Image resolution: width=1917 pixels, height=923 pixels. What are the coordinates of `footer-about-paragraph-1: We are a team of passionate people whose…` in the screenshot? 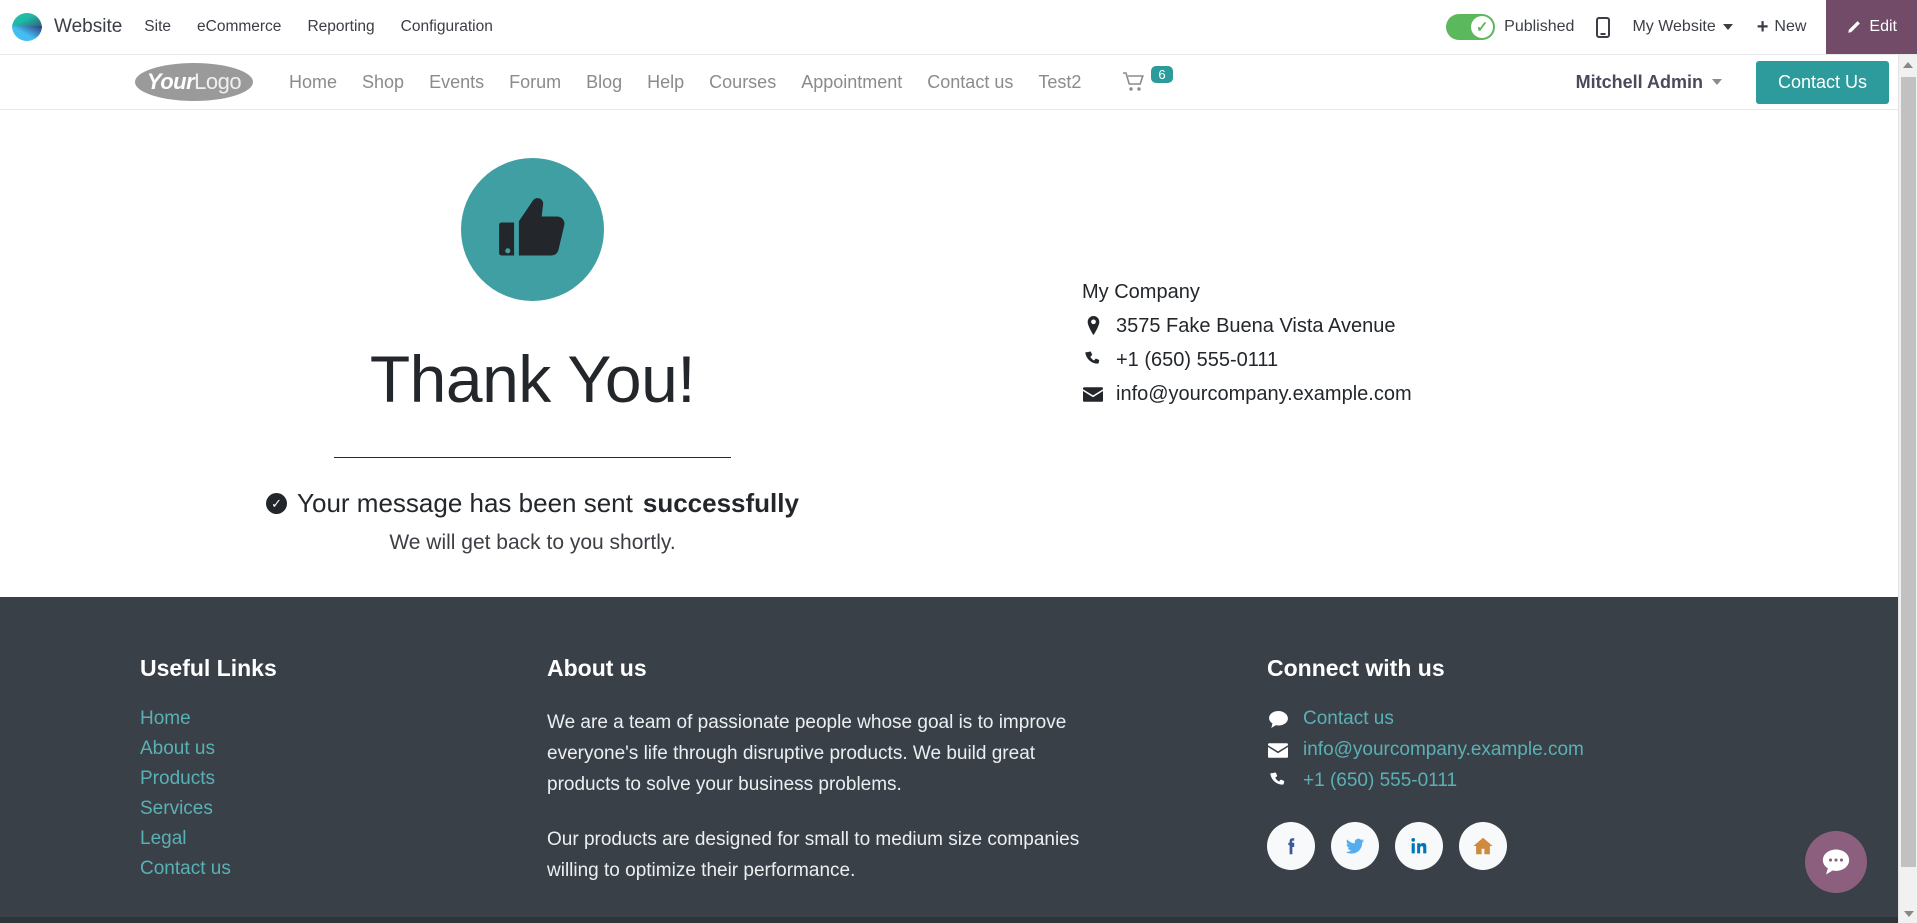 It's located at (807, 753).